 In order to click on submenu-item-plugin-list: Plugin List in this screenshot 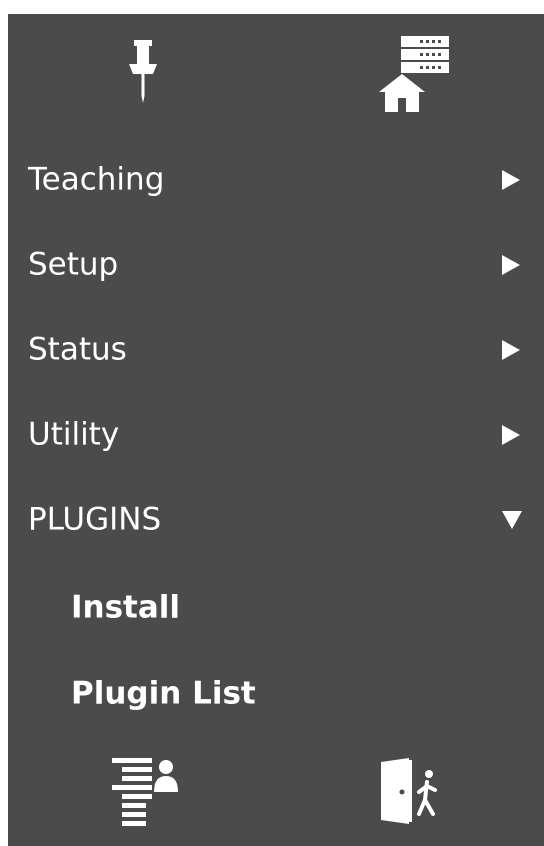, I will do `click(276, 694)`.